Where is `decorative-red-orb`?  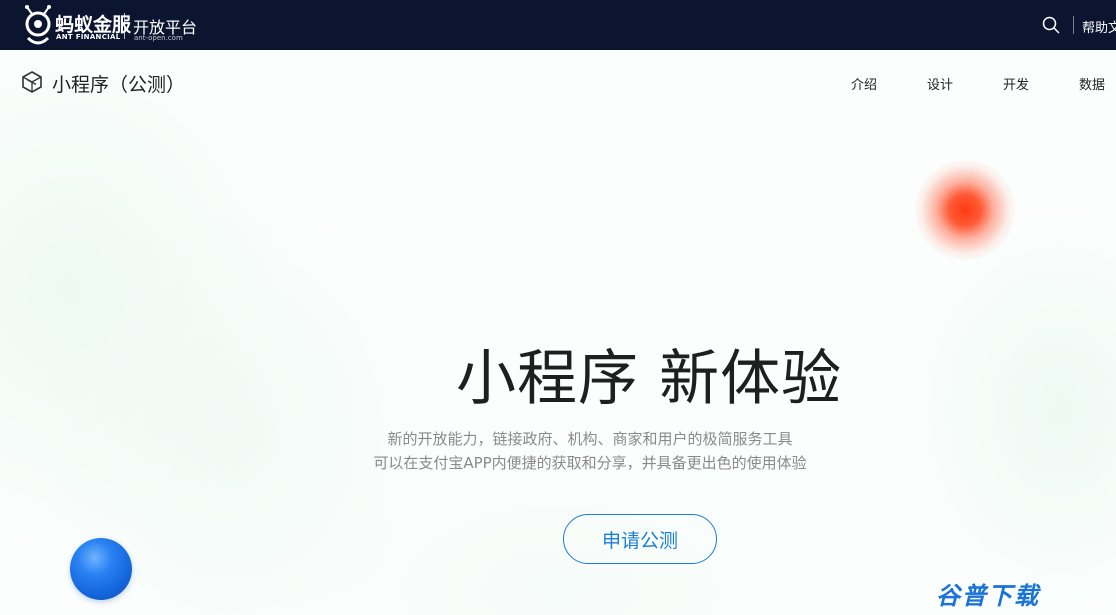
decorative-red-orb is located at coordinates (965, 210).